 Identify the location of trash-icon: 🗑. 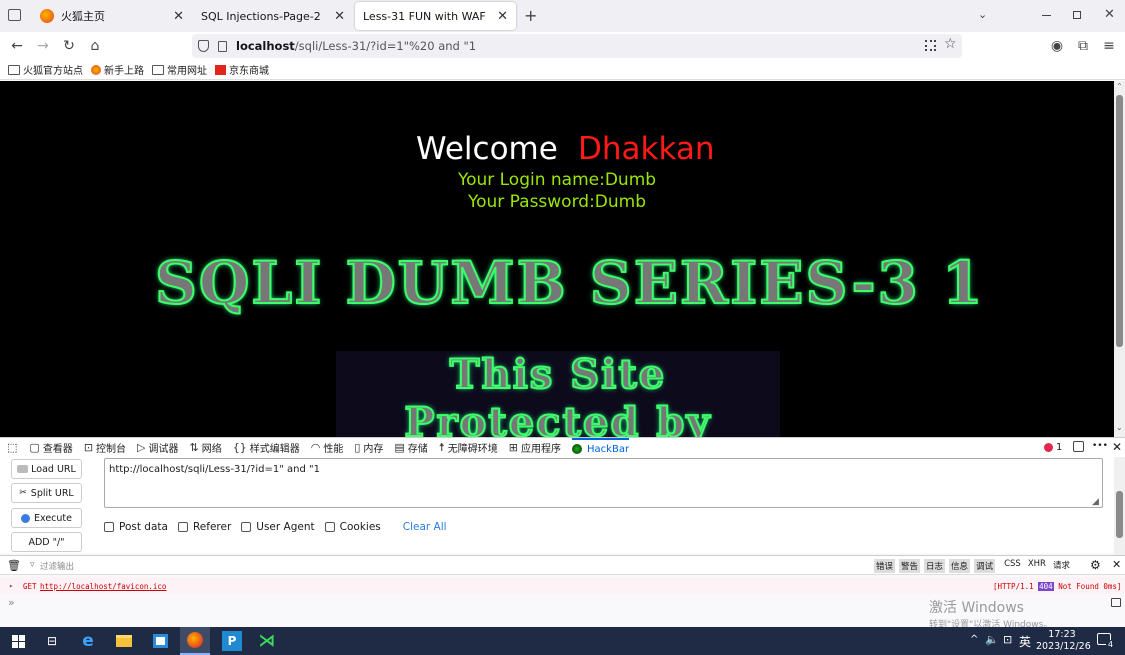
(14, 565).